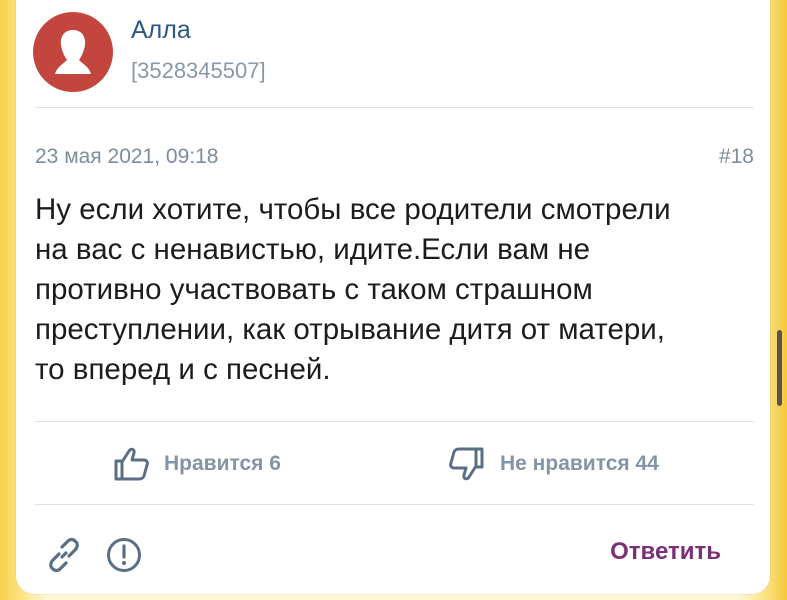 The image size is (787, 600). What do you see at coordinates (466, 464) in the screenshot?
I see `thumbs-down-icon` at bounding box center [466, 464].